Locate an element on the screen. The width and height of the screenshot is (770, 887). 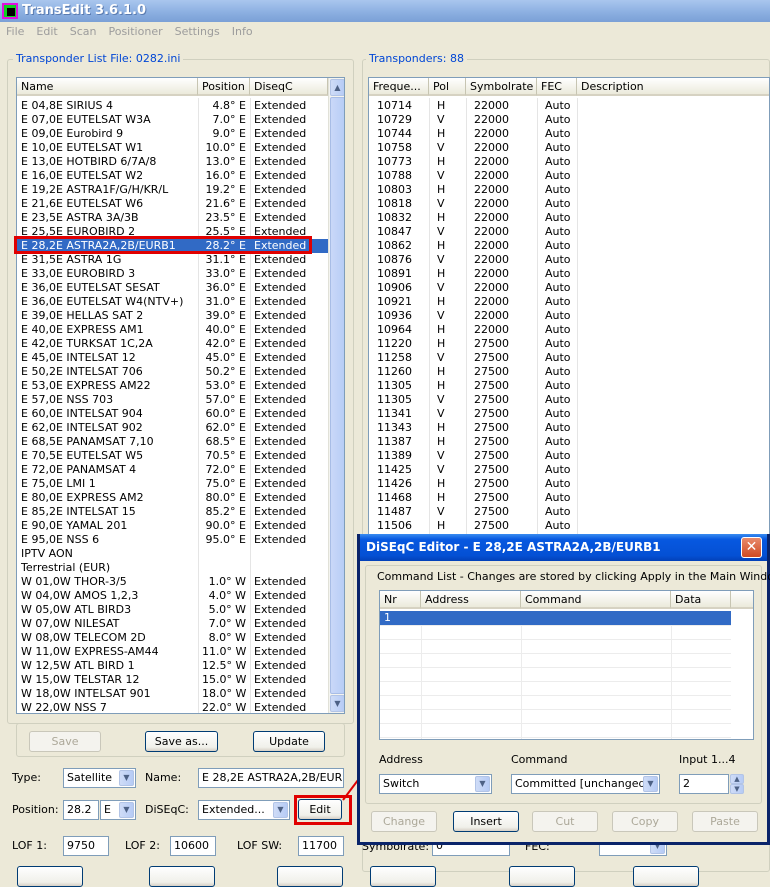
column-header-command: Command is located at coordinates (596, 600).